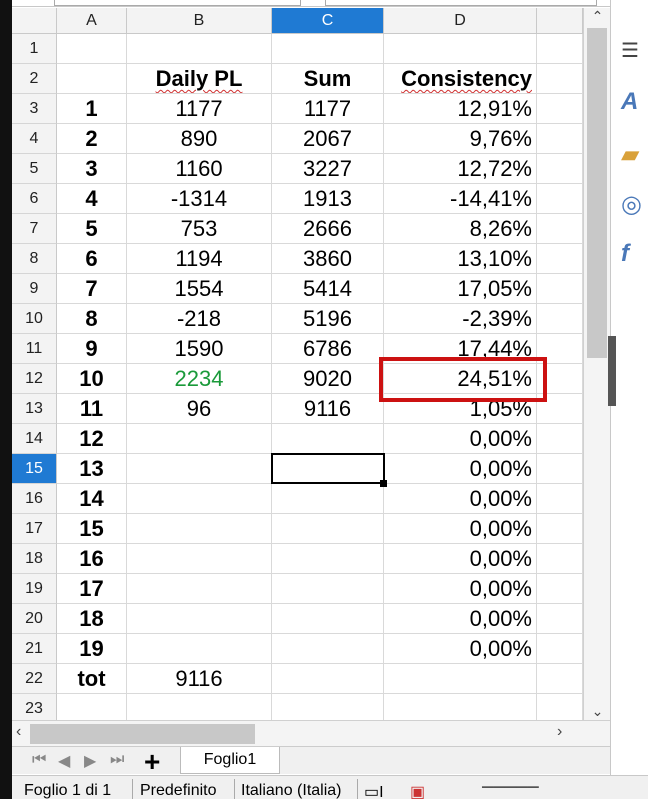 The height and width of the screenshot is (802, 648). What do you see at coordinates (559, 732) in the screenshot?
I see `chevron-right-icon: ›` at bounding box center [559, 732].